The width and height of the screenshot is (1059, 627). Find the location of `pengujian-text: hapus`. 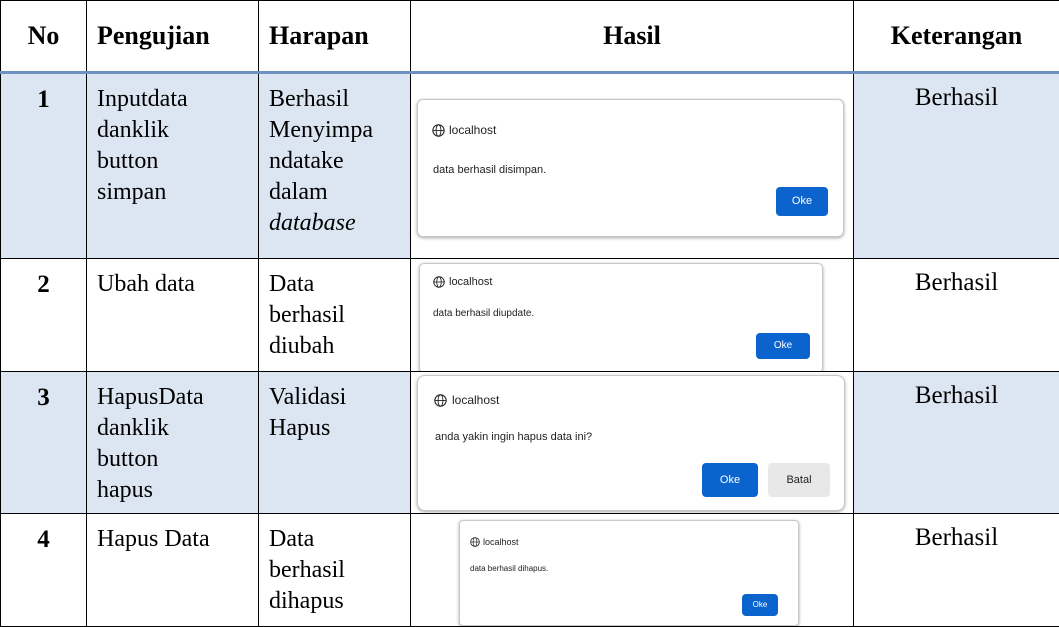

pengujian-text: hapus is located at coordinates (173, 490).